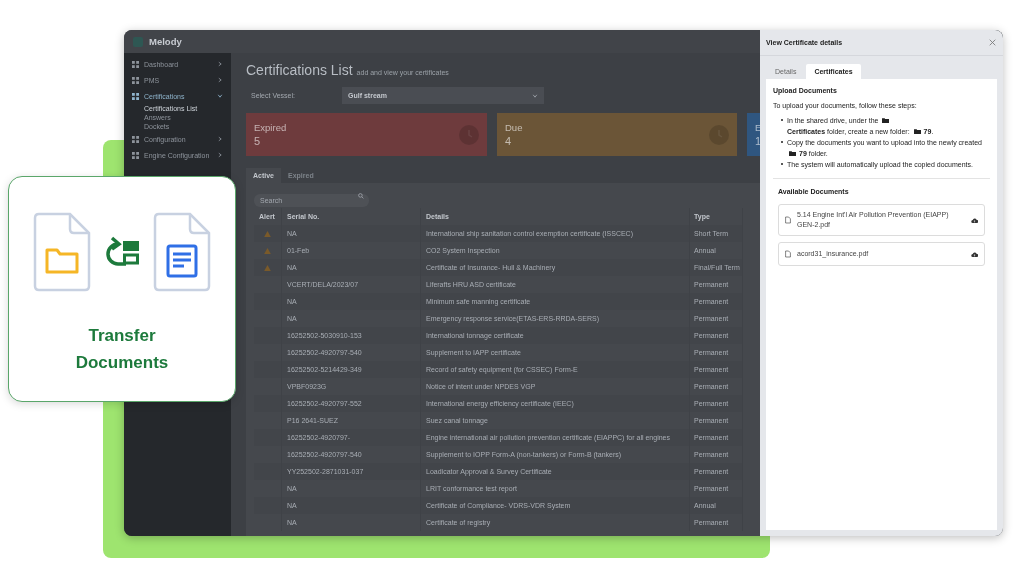  What do you see at coordinates (992, 42) in the screenshot?
I see `close-icon` at bounding box center [992, 42].